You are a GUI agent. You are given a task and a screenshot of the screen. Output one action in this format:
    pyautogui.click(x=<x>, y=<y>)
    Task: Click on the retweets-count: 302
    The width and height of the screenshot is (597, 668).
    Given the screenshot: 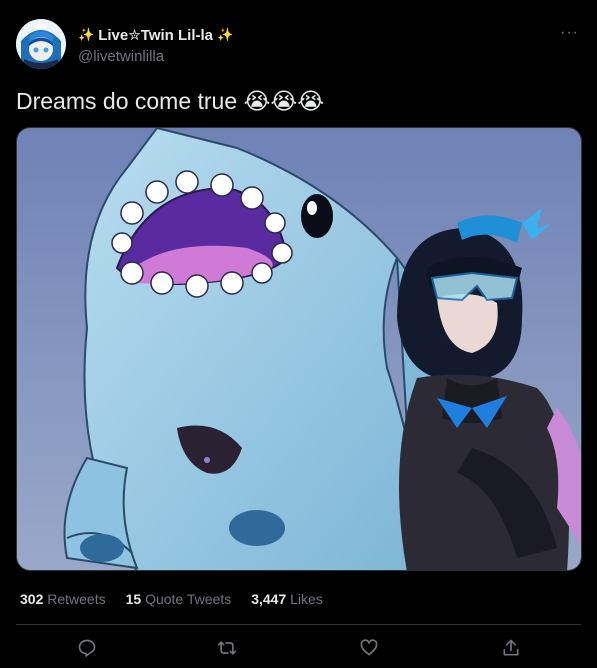 What is the action you would take?
    pyautogui.click(x=32, y=599)
    